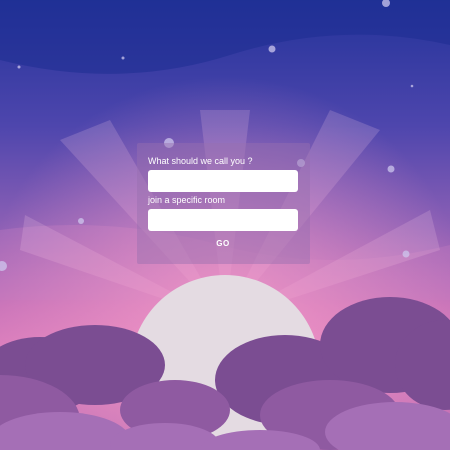 The height and width of the screenshot is (450, 450). I want to click on name-label: What should we call you ?, so click(200, 161).